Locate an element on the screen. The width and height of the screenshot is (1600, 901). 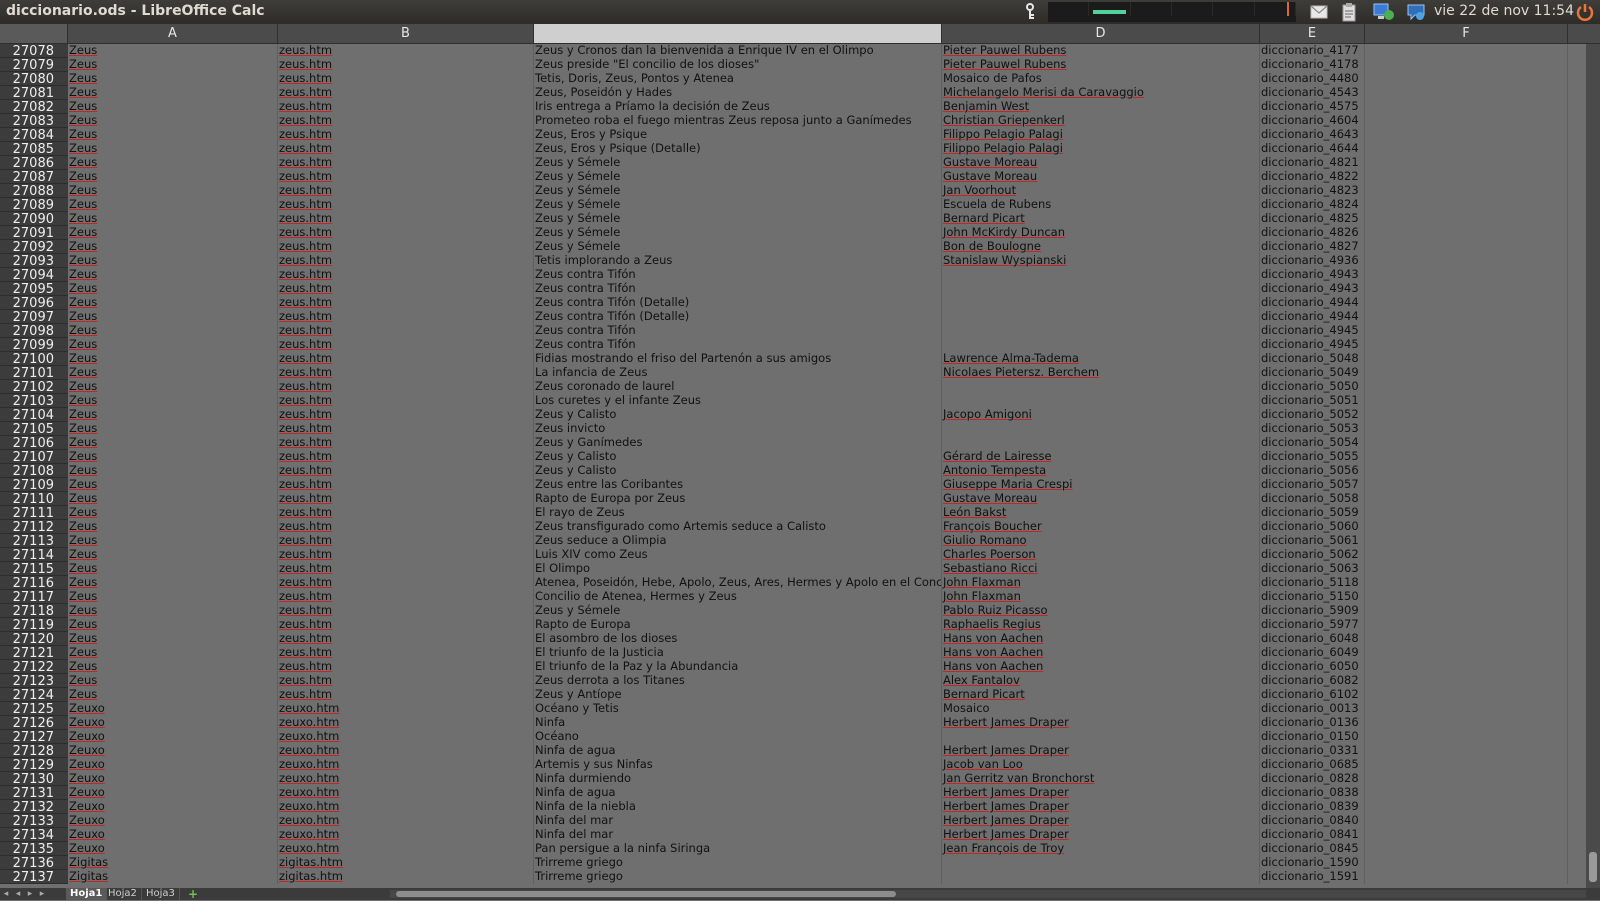
row-number: 27123 is located at coordinates (34, 681).